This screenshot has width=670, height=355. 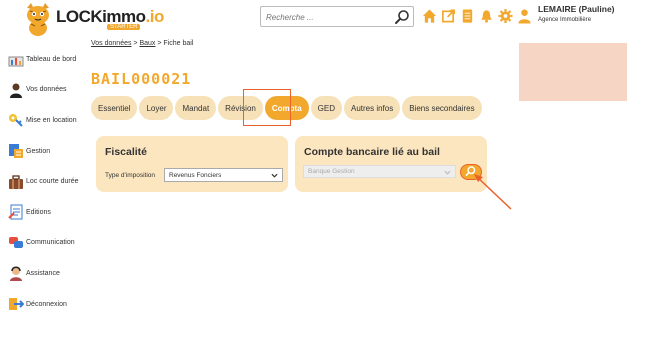 What do you see at coordinates (402, 17) in the screenshot?
I see `search-icon` at bounding box center [402, 17].